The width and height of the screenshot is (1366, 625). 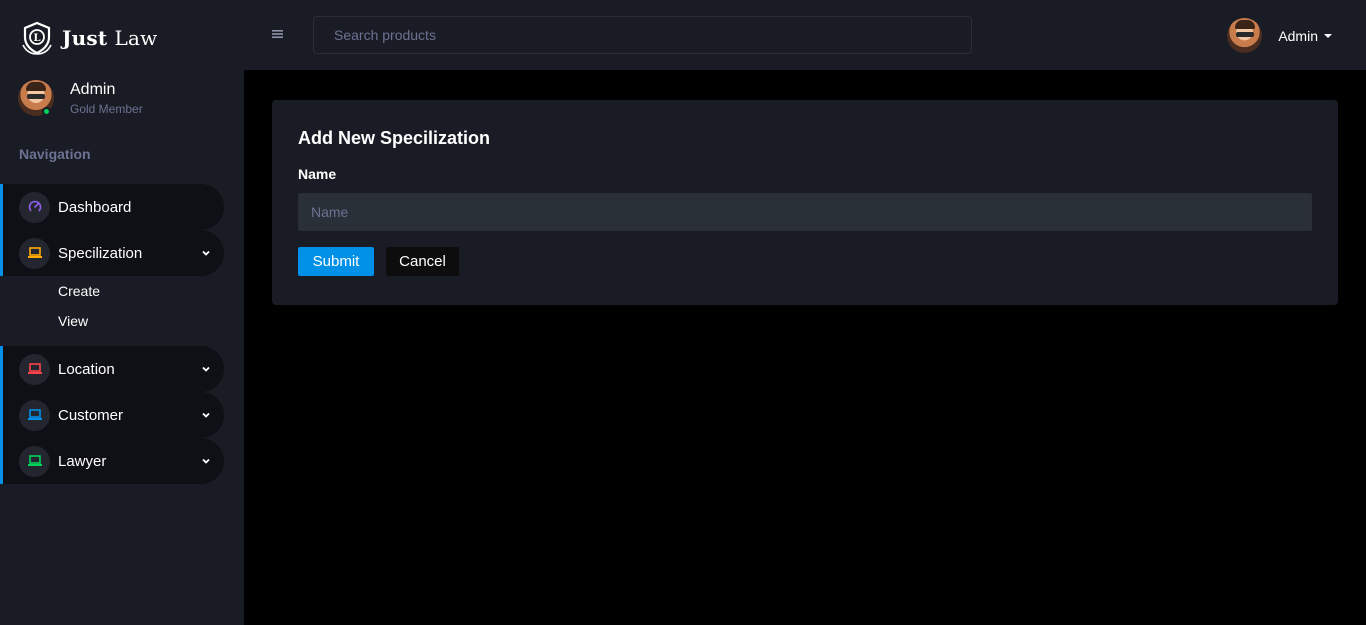 I want to click on sidebar-item-label: Location, so click(x=86, y=369).